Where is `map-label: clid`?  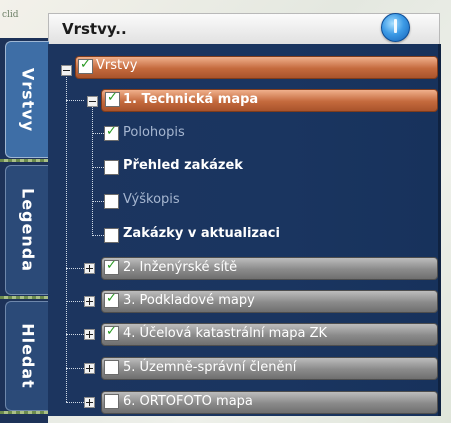 map-label: clid is located at coordinates (10, 15).